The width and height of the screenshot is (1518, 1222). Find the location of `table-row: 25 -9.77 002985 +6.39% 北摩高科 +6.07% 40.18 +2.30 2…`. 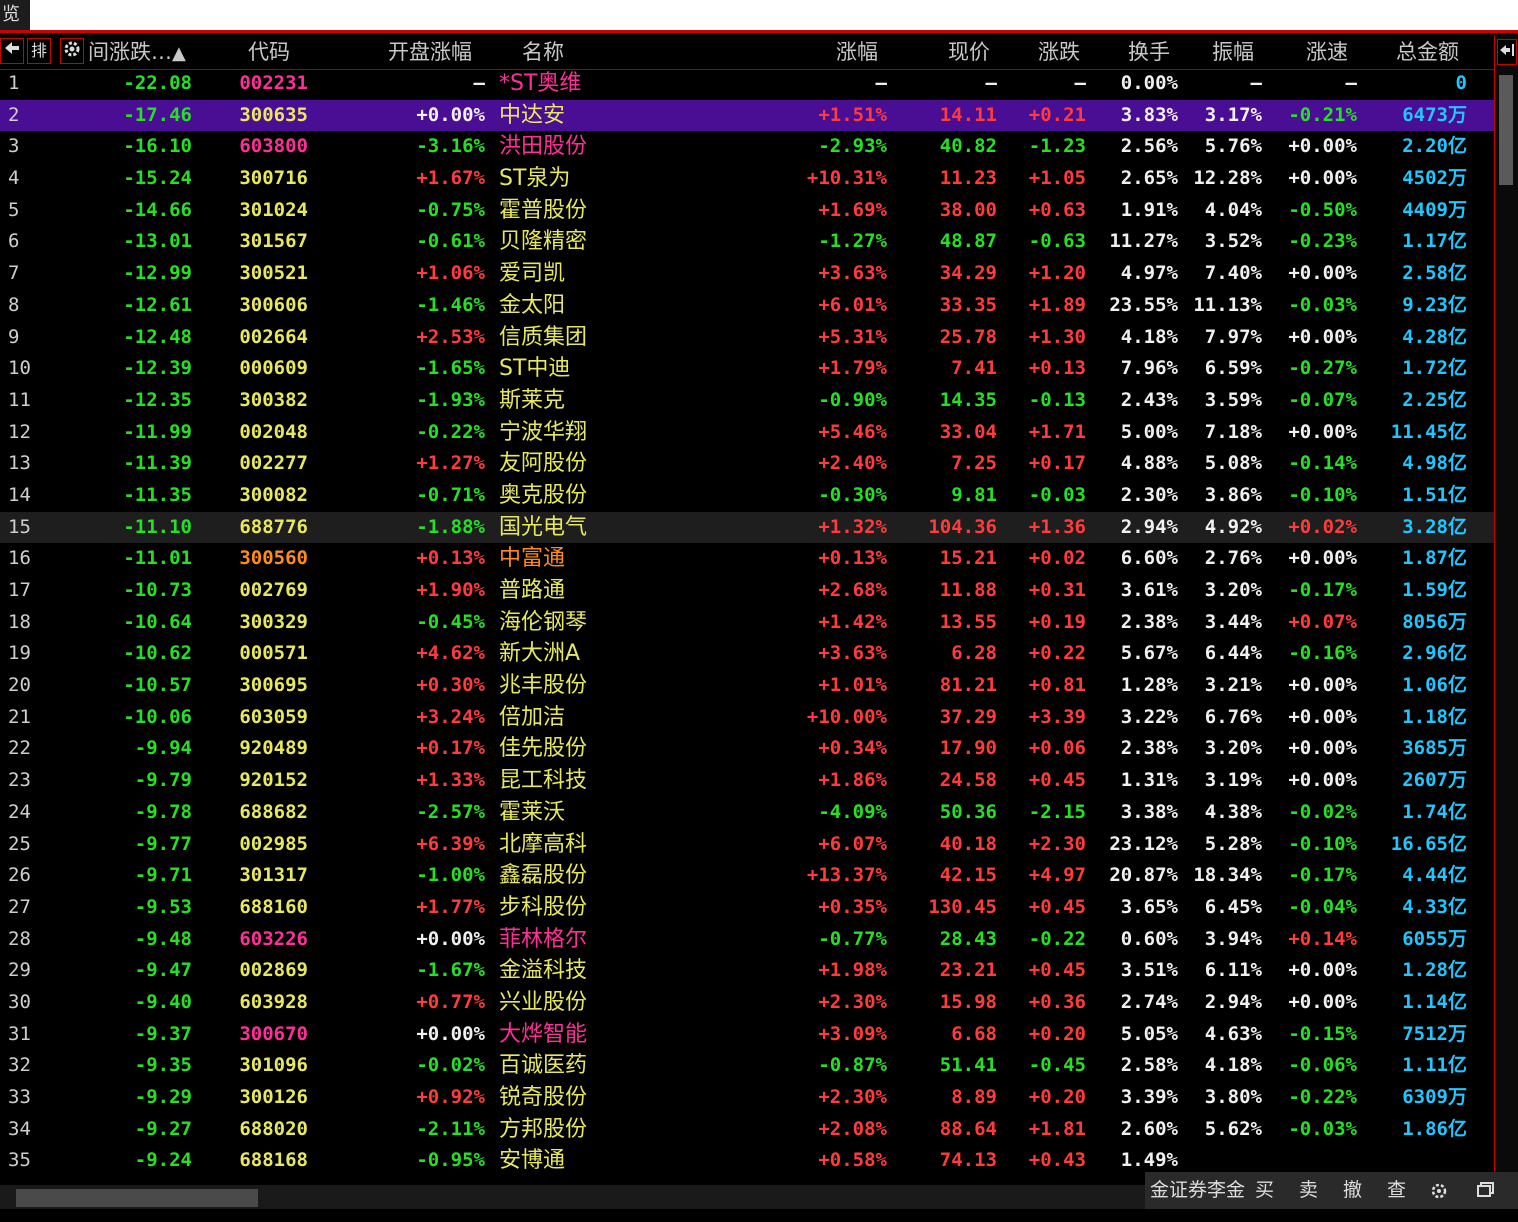

table-row: 25 -9.77 002985 +6.39% 北摩高科 +6.07% 40.18 +2.30 2… is located at coordinates (747, 845).